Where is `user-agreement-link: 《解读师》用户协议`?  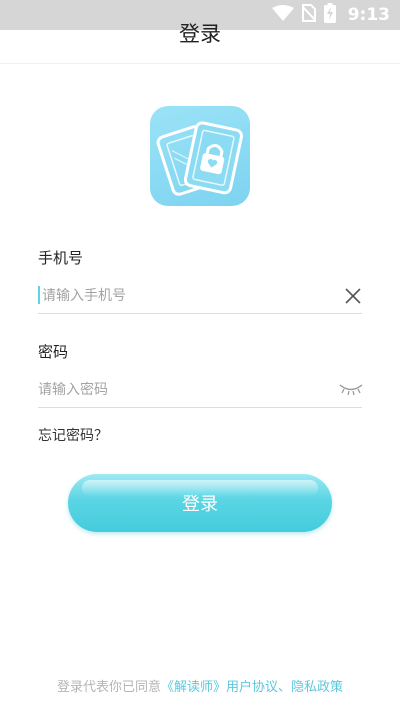 user-agreement-link: 《解读师》用户协议 is located at coordinates (219, 687).